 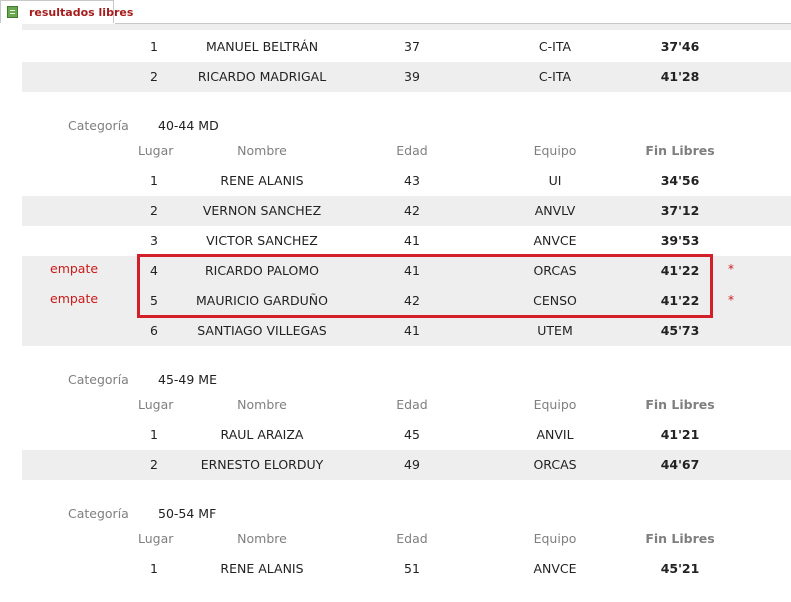 I want to click on edad-cell: 51, so click(x=412, y=568).